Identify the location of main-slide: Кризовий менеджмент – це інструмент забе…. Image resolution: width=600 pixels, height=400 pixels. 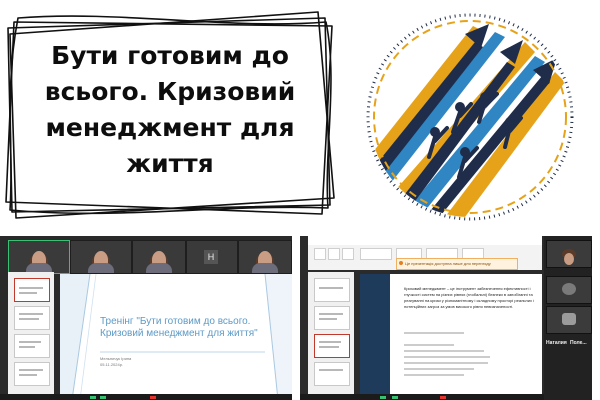
(451, 337).